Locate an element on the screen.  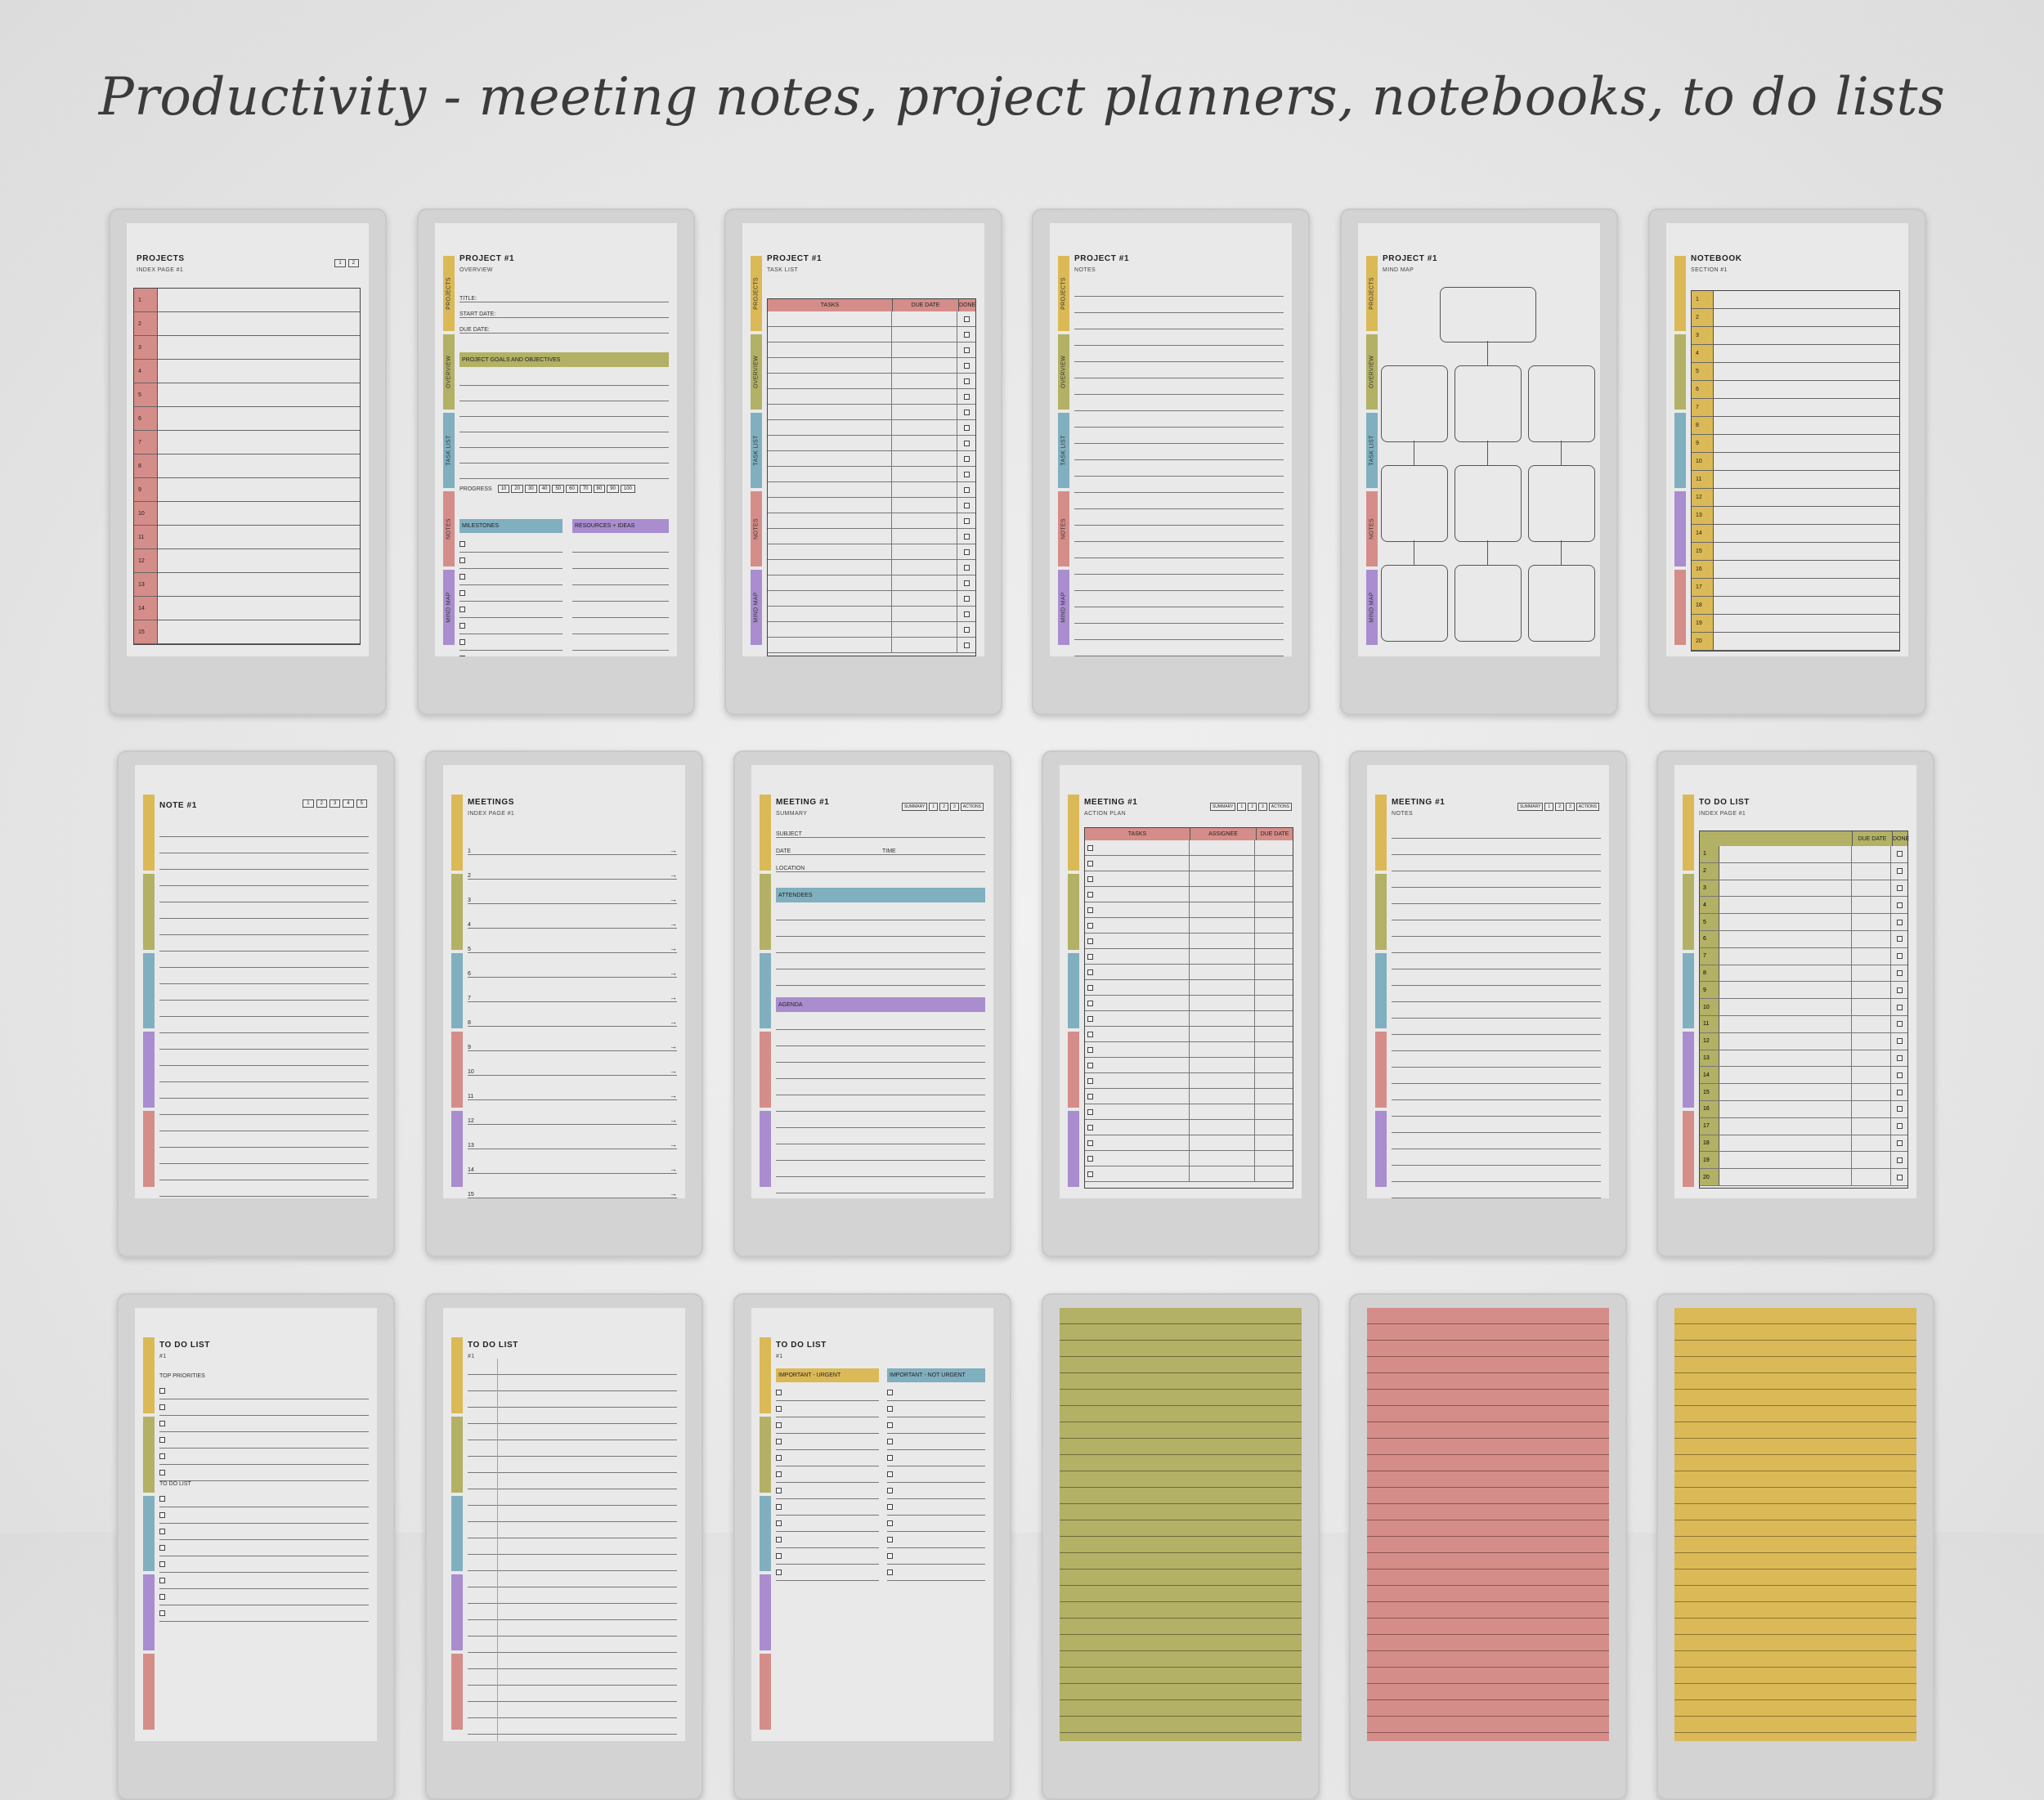
meeting-index-row: 12 → is located at coordinates (573, 1112).